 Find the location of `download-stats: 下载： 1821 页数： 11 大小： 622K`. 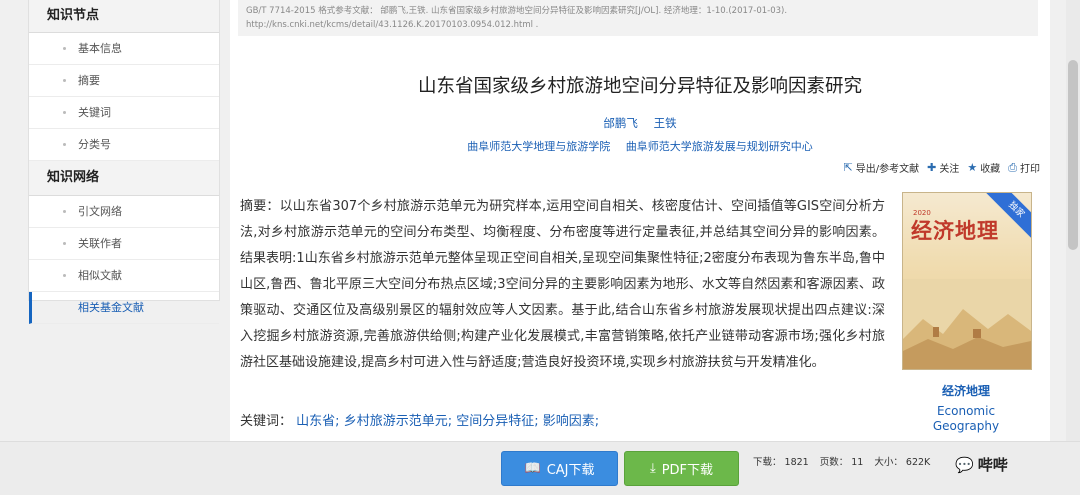

download-stats: 下载： 1821 页数： 11 大小： 622K is located at coordinates (845, 461).